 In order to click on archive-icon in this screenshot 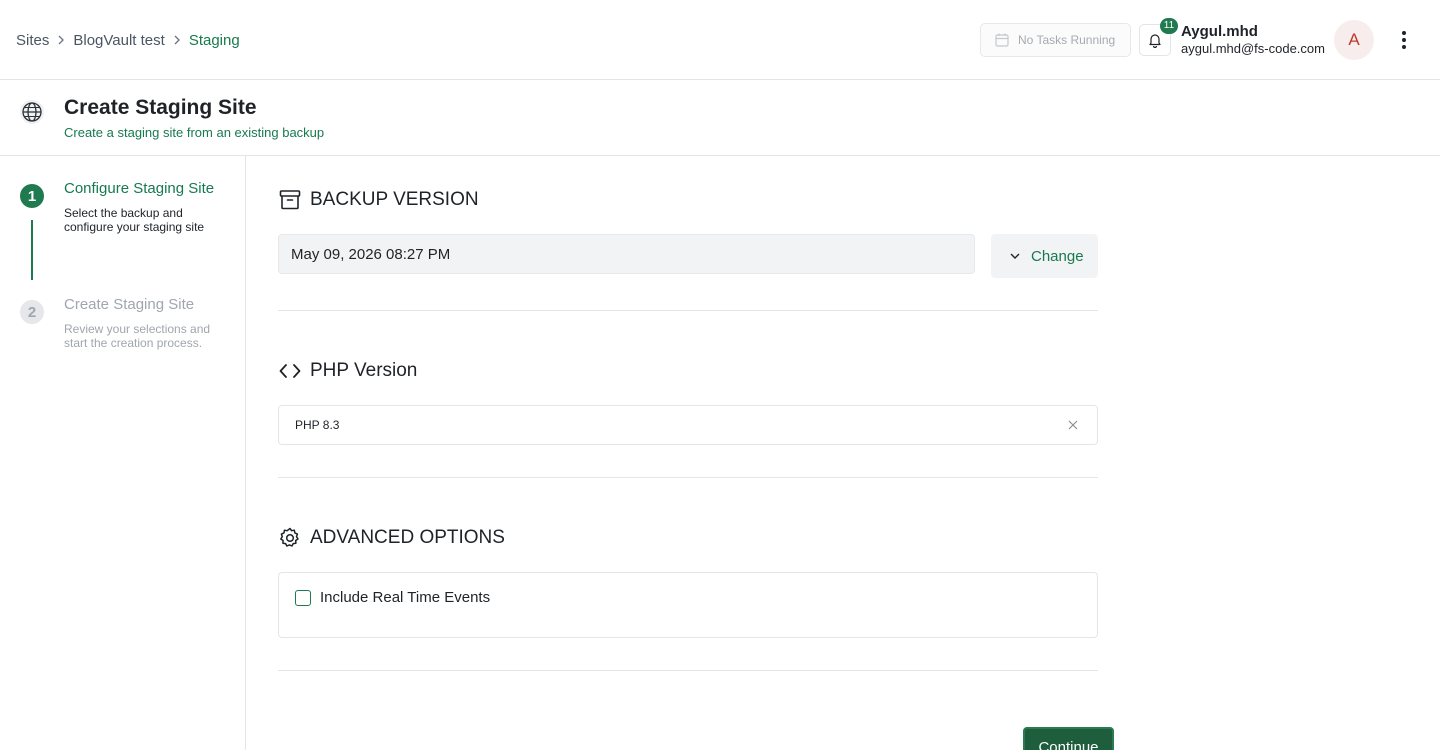, I will do `click(290, 200)`.